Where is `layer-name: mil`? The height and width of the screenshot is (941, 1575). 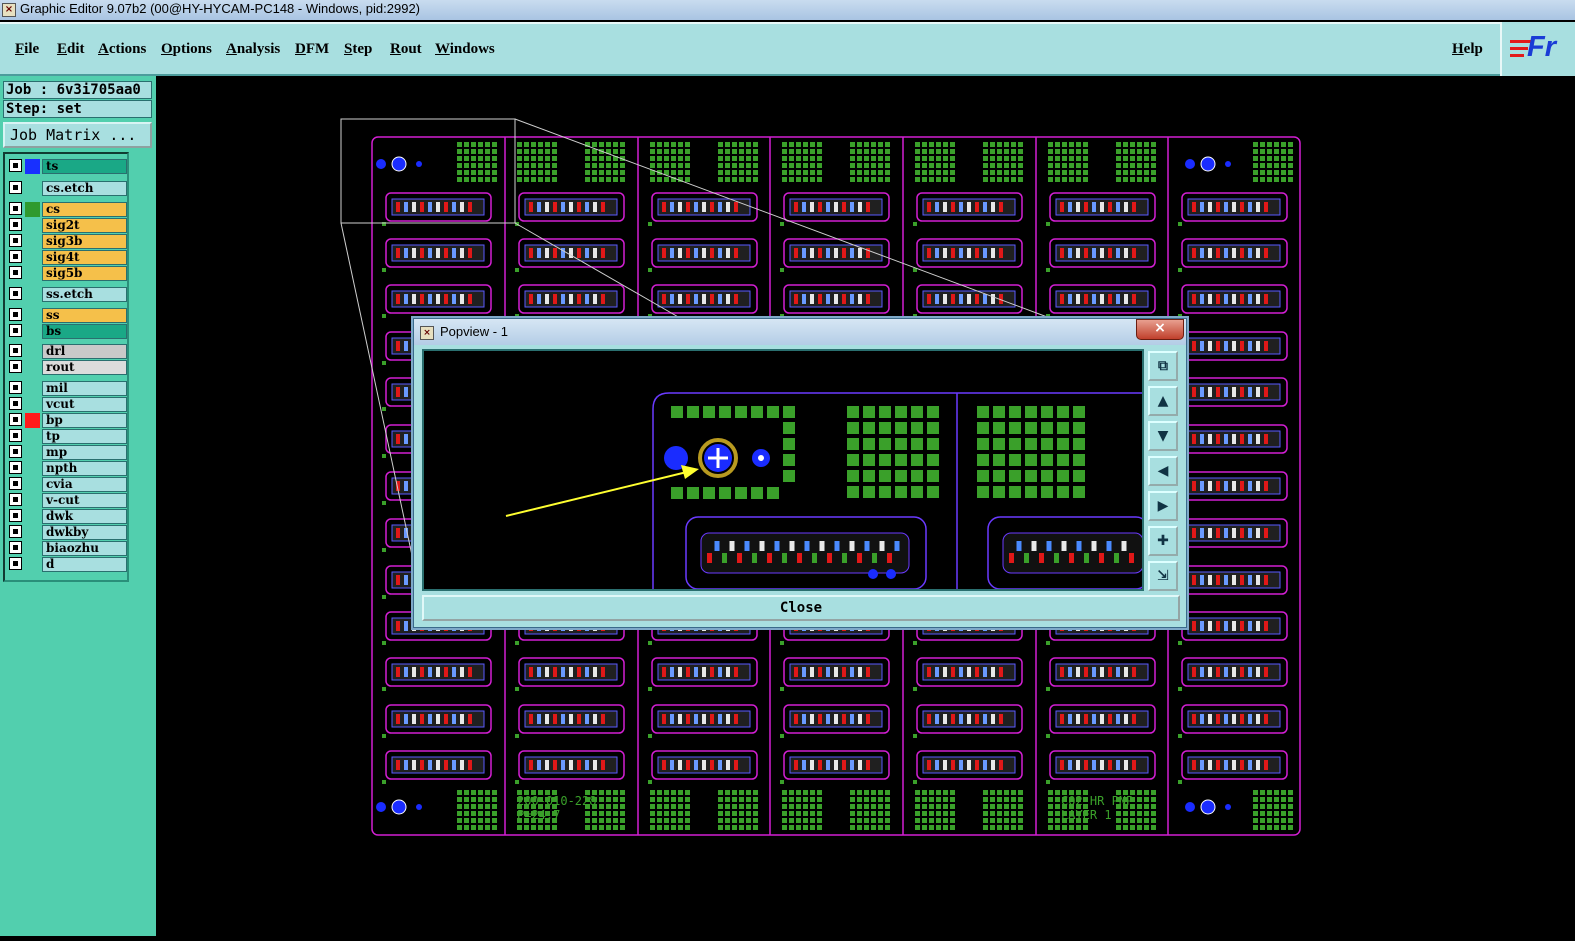 layer-name: mil is located at coordinates (84, 388).